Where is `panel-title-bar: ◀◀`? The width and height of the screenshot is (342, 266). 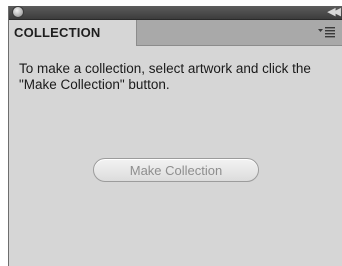
panel-title-bar: ◀◀ is located at coordinates (175, 13).